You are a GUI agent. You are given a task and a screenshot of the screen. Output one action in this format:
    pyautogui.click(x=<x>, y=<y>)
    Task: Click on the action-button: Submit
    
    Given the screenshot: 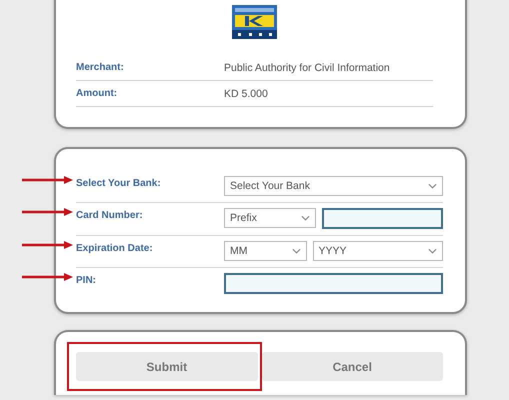 What is the action you would take?
    pyautogui.click(x=167, y=366)
    